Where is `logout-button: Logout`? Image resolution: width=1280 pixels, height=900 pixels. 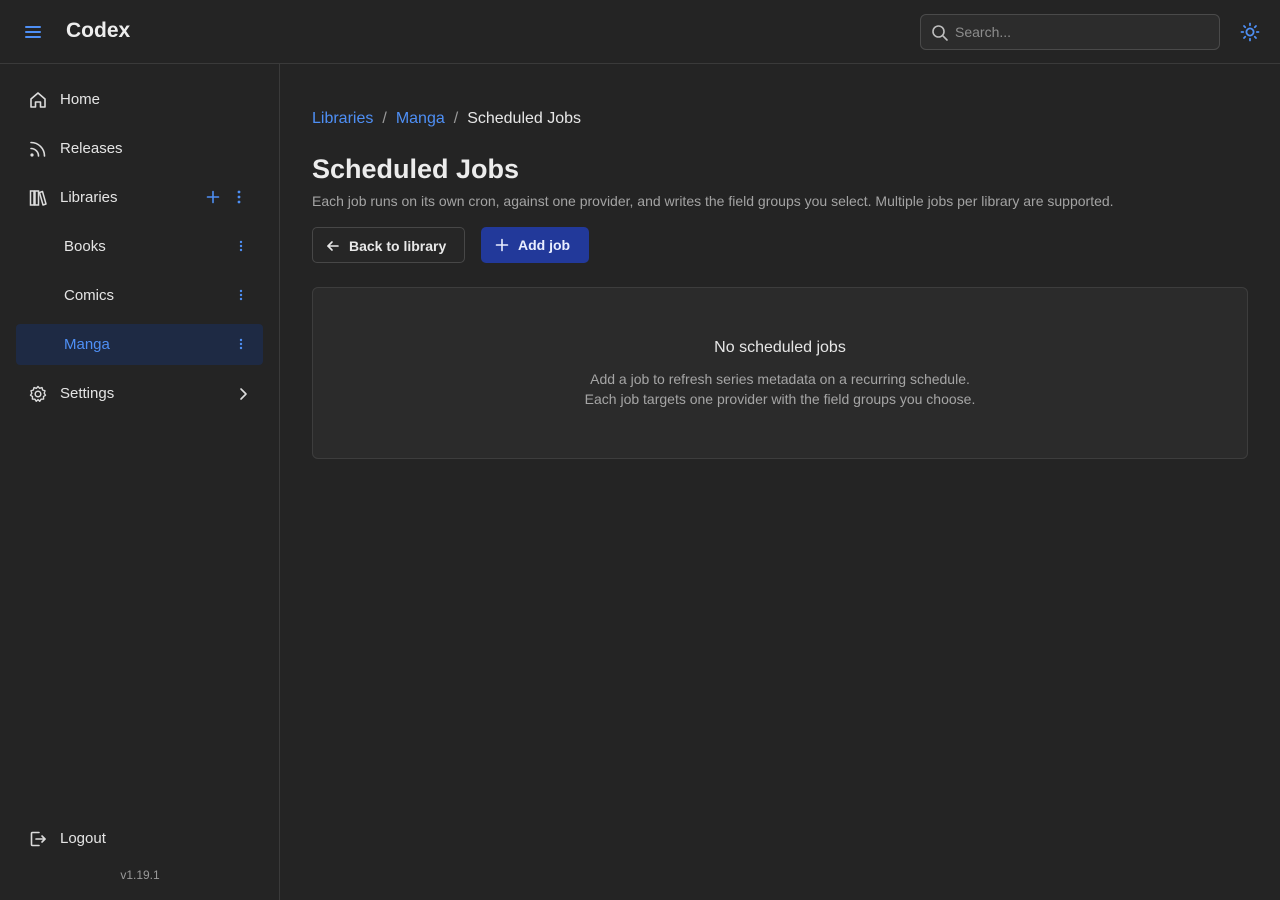 logout-button: Logout is located at coordinates (139, 838).